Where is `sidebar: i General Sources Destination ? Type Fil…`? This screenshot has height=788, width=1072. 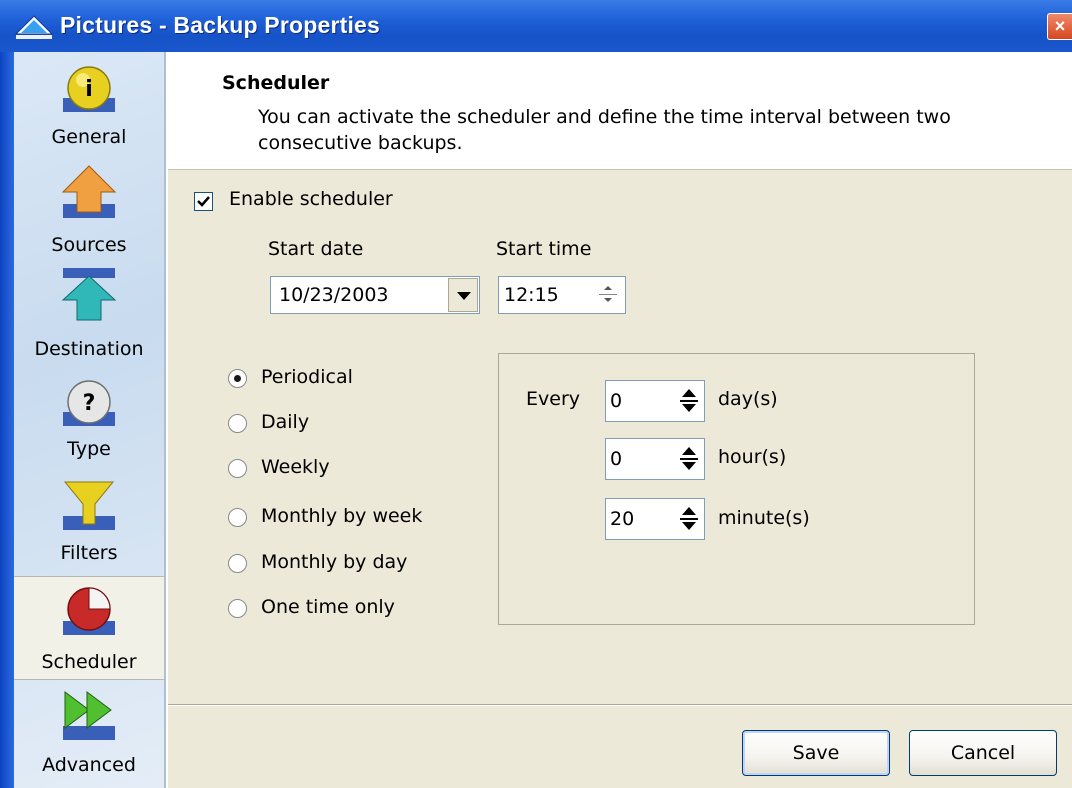 sidebar: i General Sources Destination ? Type Fil… is located at coordinates (90, 420).